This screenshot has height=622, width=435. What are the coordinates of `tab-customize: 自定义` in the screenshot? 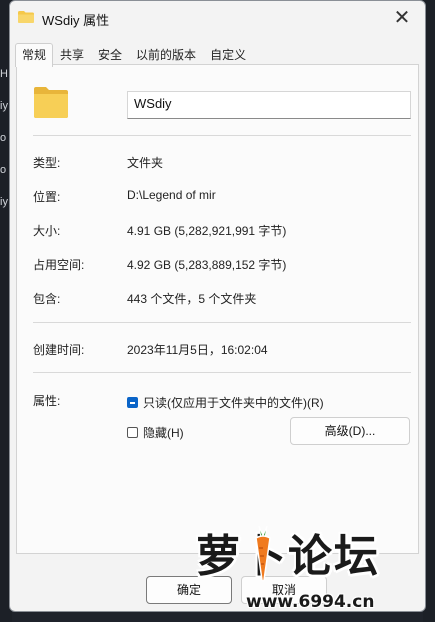 It's located at (228, 54).